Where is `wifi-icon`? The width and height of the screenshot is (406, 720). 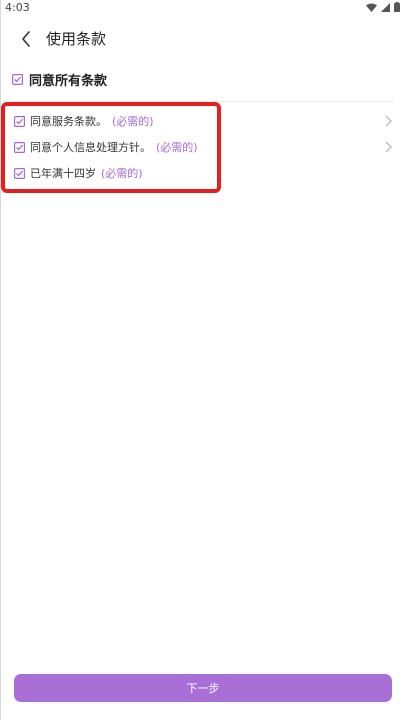 wifi-icon is located at coordinates (371, 7).